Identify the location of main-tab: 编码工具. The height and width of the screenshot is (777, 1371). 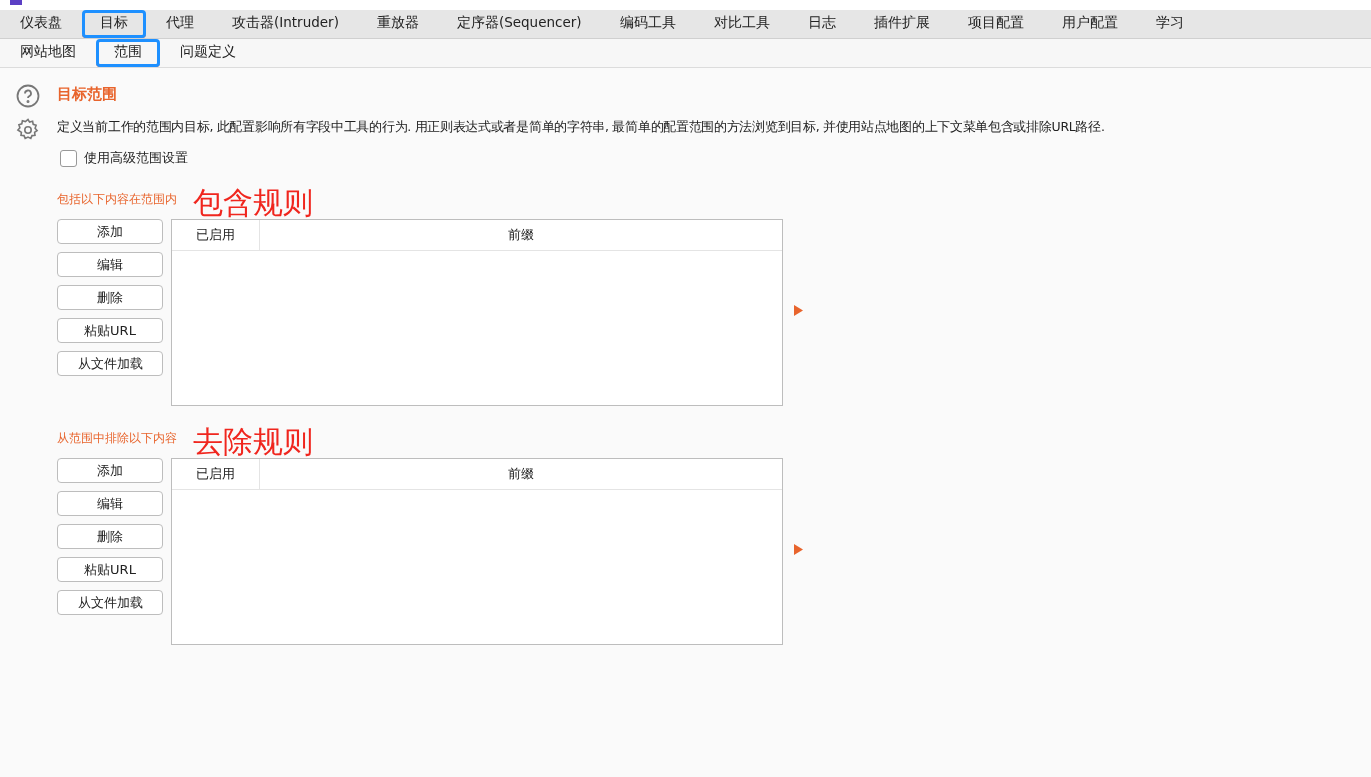
(647, 24).